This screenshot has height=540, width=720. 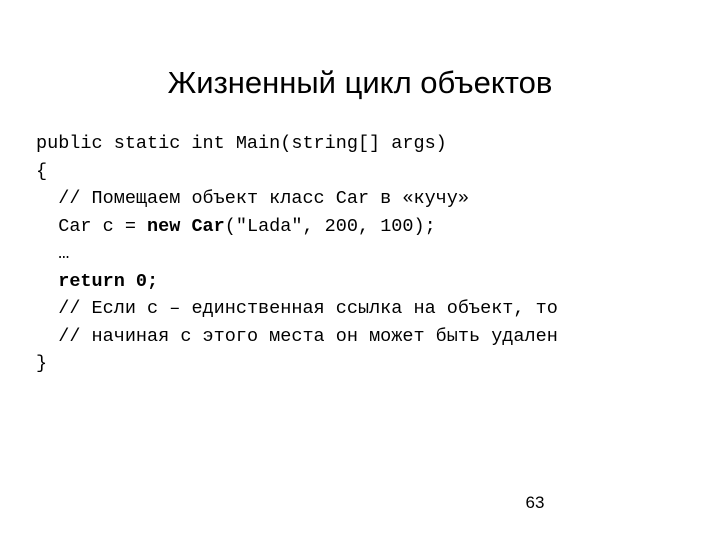 I want to click on page-title: Жизненный цикл объектов, so click(x=360, y=82).